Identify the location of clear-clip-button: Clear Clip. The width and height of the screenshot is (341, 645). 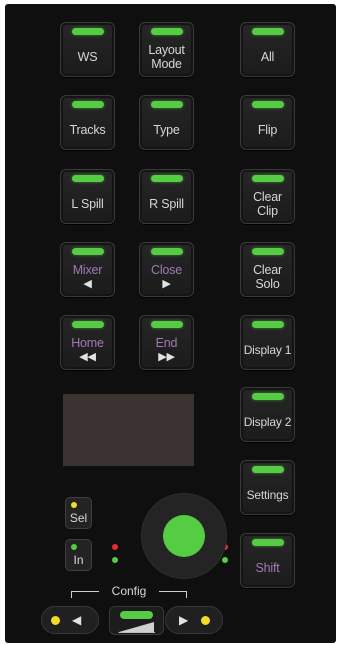
(267, 196).